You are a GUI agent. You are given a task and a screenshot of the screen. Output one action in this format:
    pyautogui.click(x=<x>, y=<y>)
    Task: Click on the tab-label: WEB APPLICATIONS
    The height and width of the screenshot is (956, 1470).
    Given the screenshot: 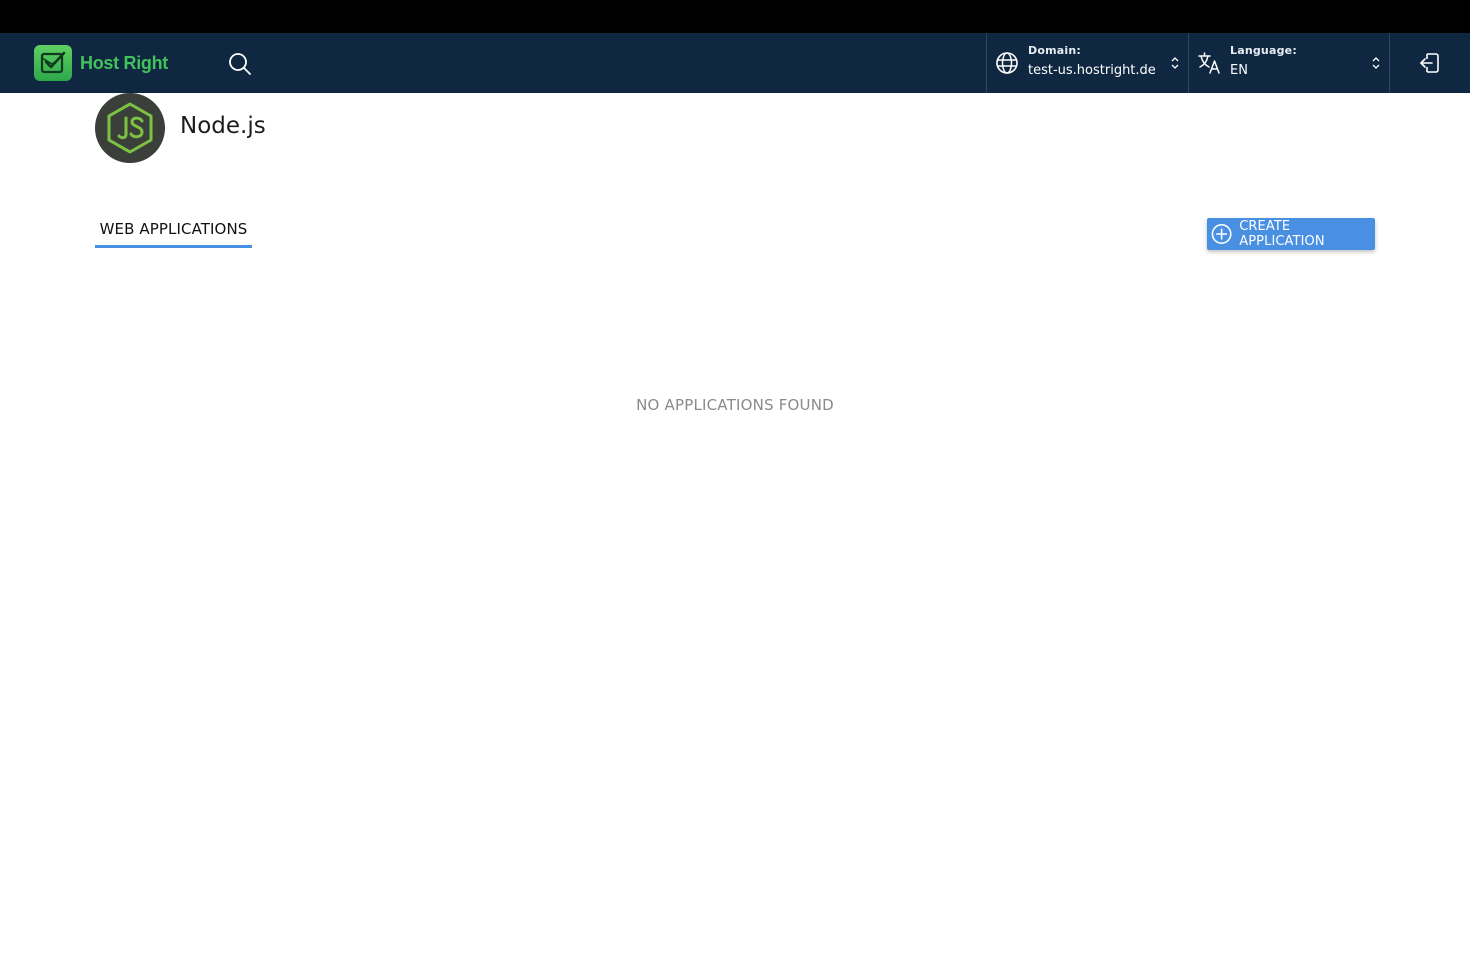 What is the action you would take?
    pyautogui.click(x=173, y=229)
    